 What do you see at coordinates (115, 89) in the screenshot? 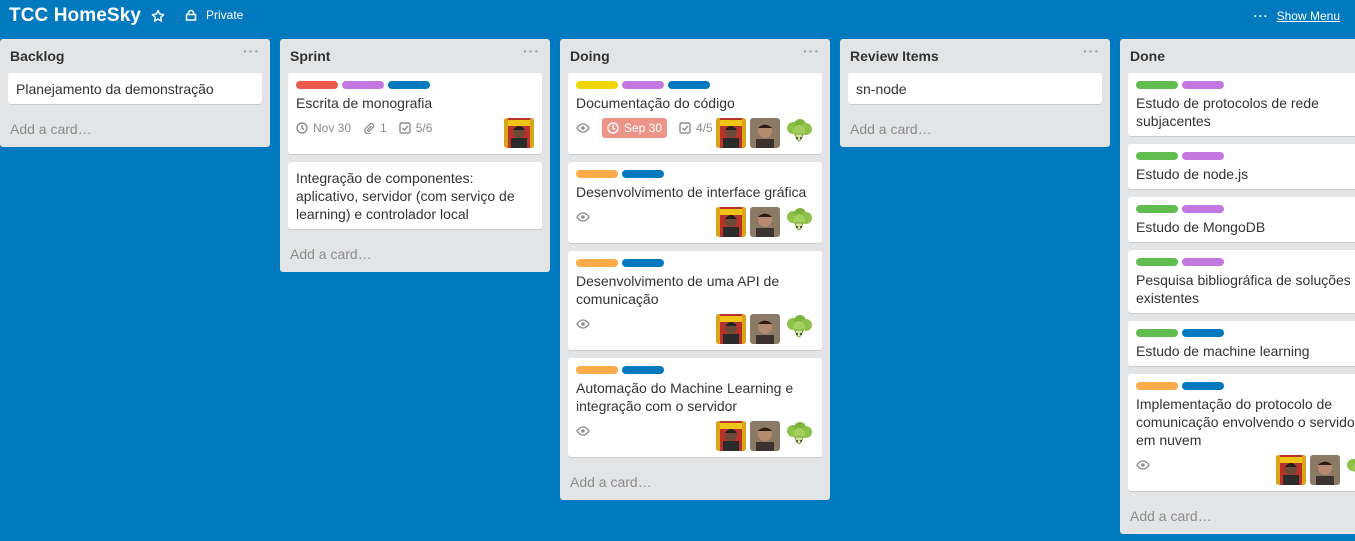
I see `card-title: Planejamento da demonstração` at bounding box center [115, 89].